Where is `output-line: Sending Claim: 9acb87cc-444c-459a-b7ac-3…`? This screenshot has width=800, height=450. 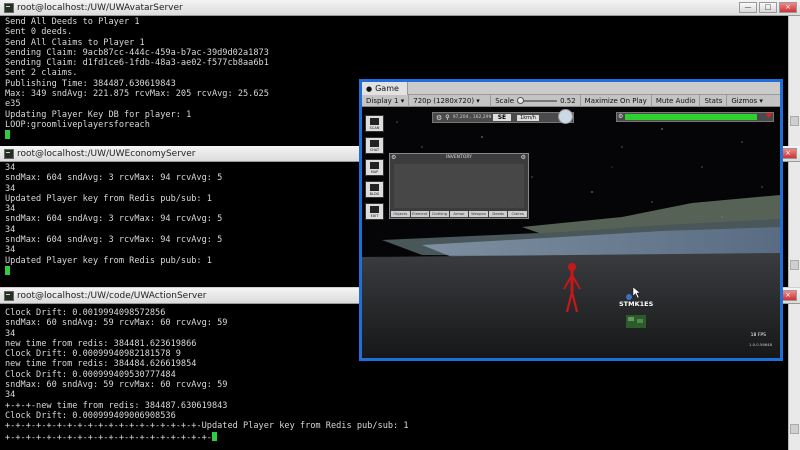
output-line: Sending Claim: 9acb87cc-444c-459a-b7ac-3… is located at coordinates (137, 52).